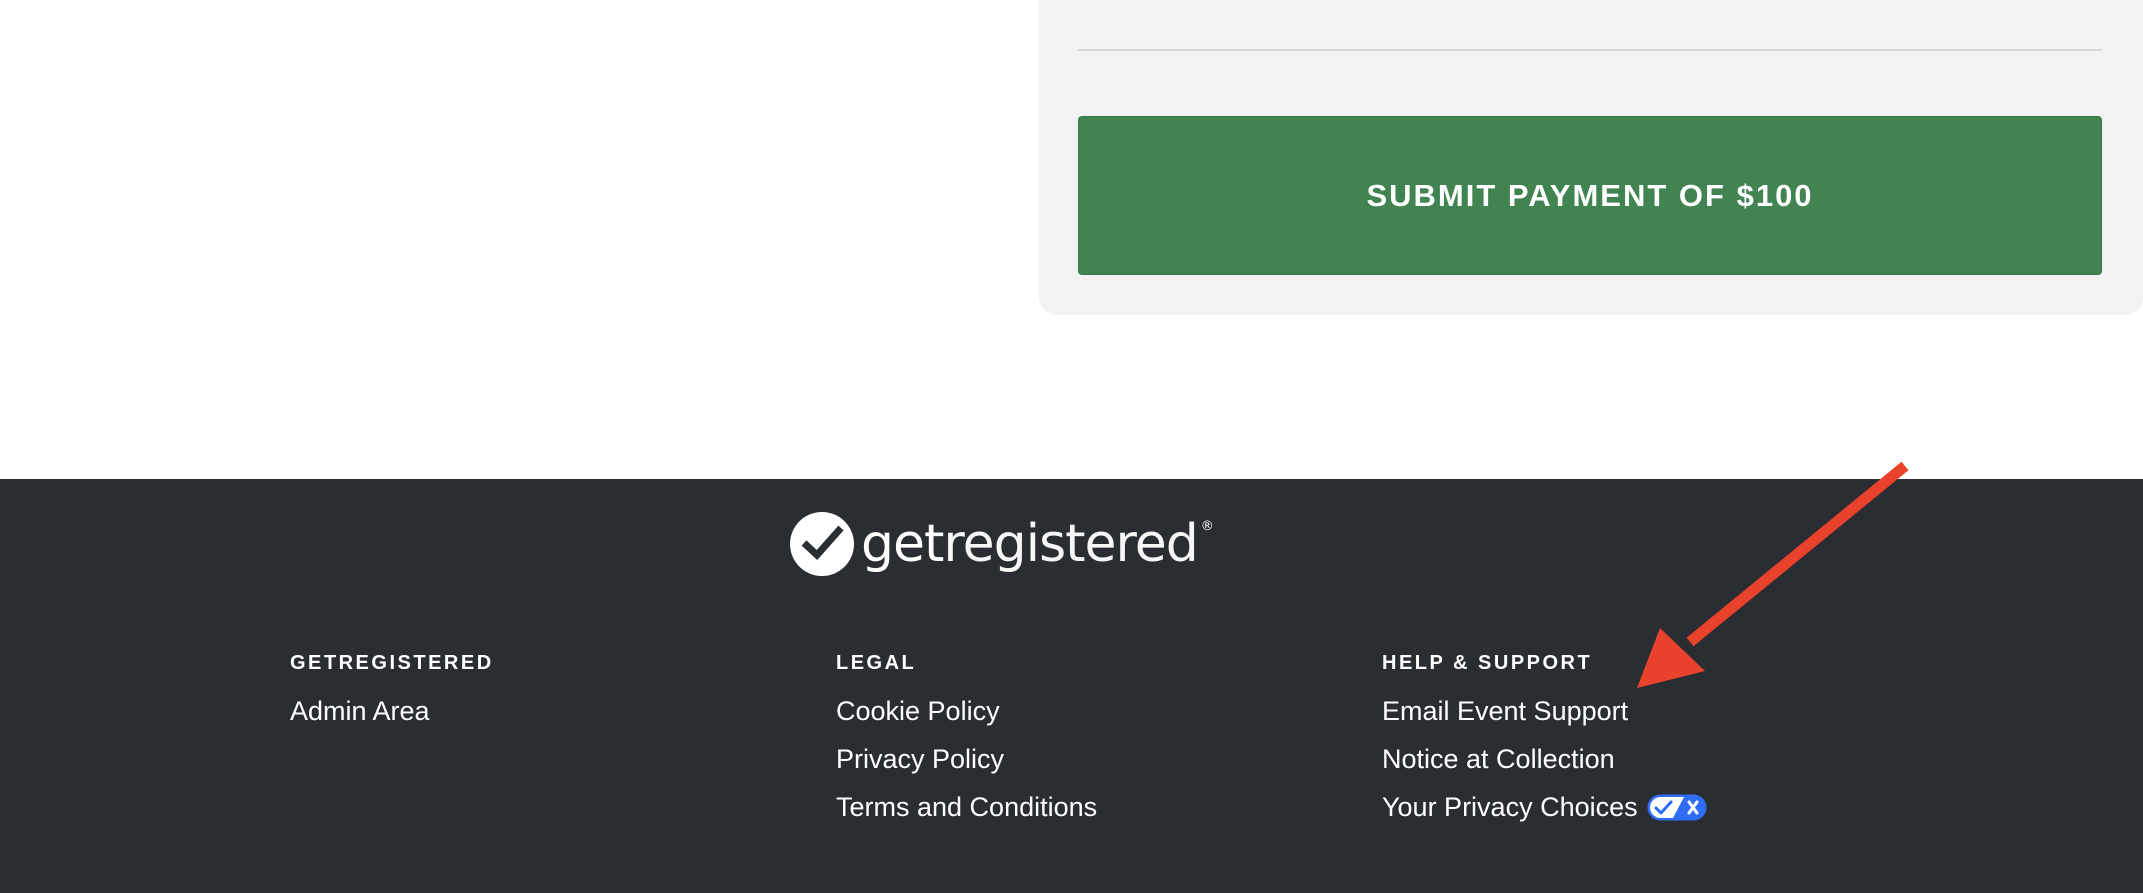  Describe the element at coordinates (966, 711) in the screenshot. I see `cookie-policy-link: Cookie Policy` at that location.